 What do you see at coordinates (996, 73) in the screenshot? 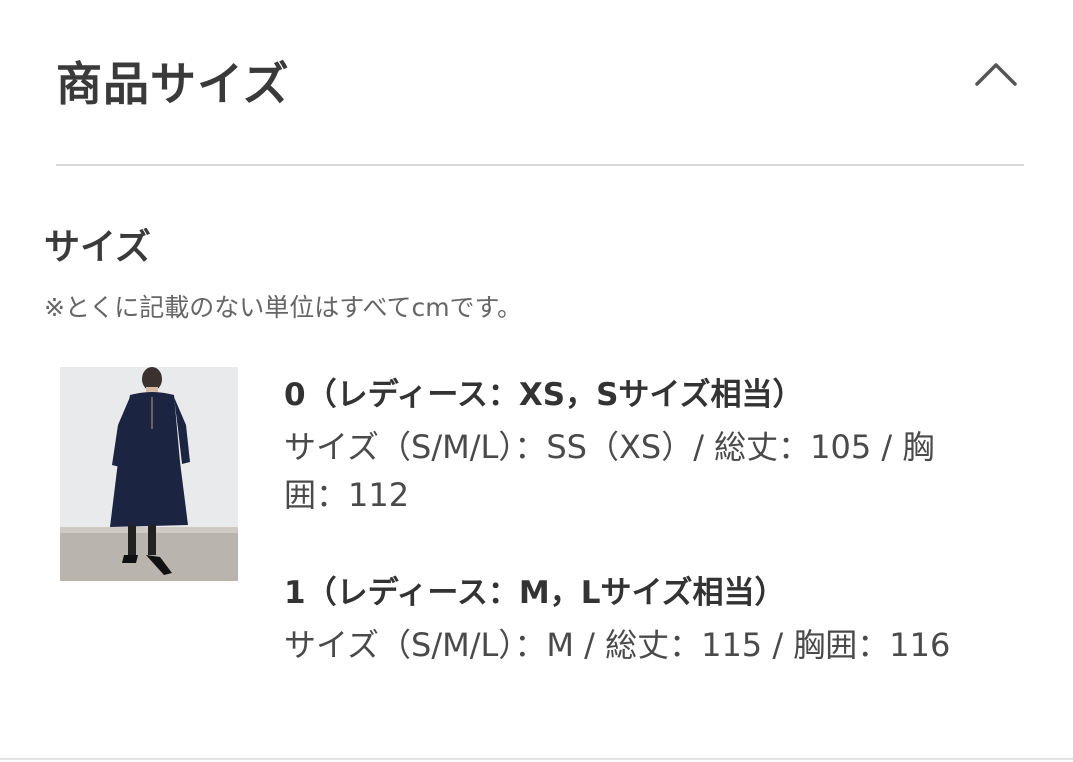
I see `chevron-up-icon` at bounding box center [996, 73].